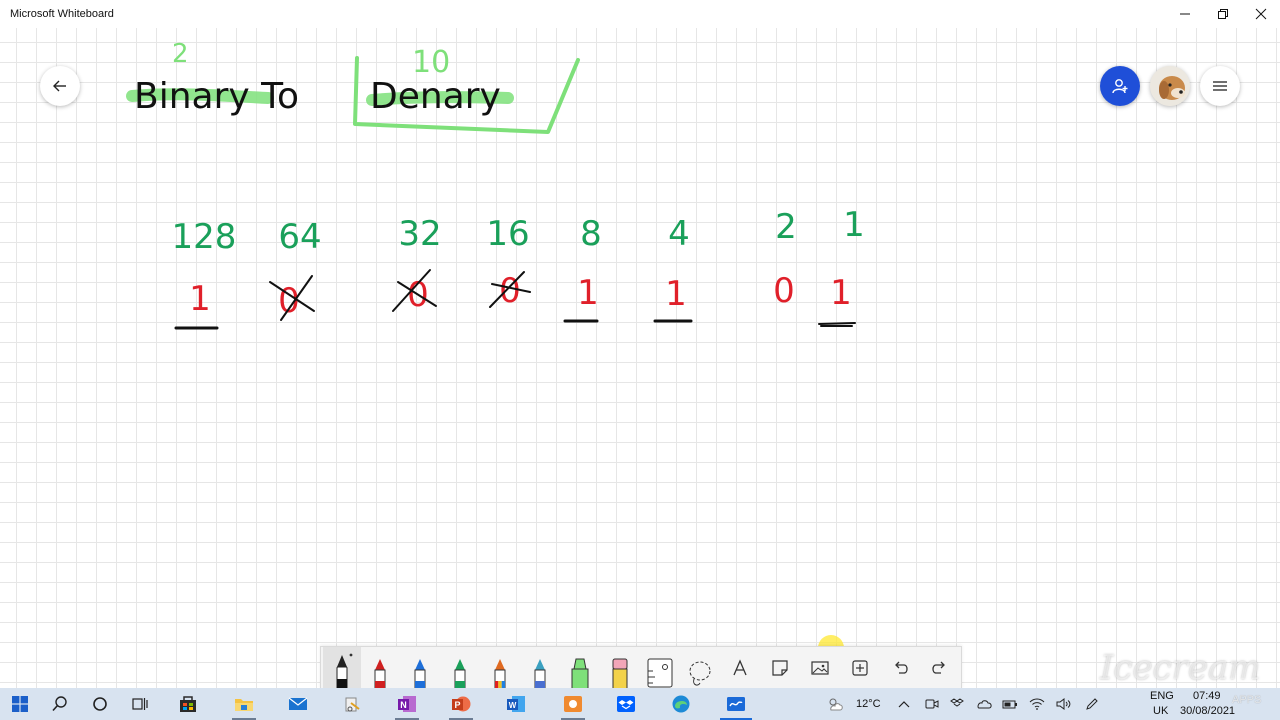  I want to click on svg-text: P, so click(457, 705).